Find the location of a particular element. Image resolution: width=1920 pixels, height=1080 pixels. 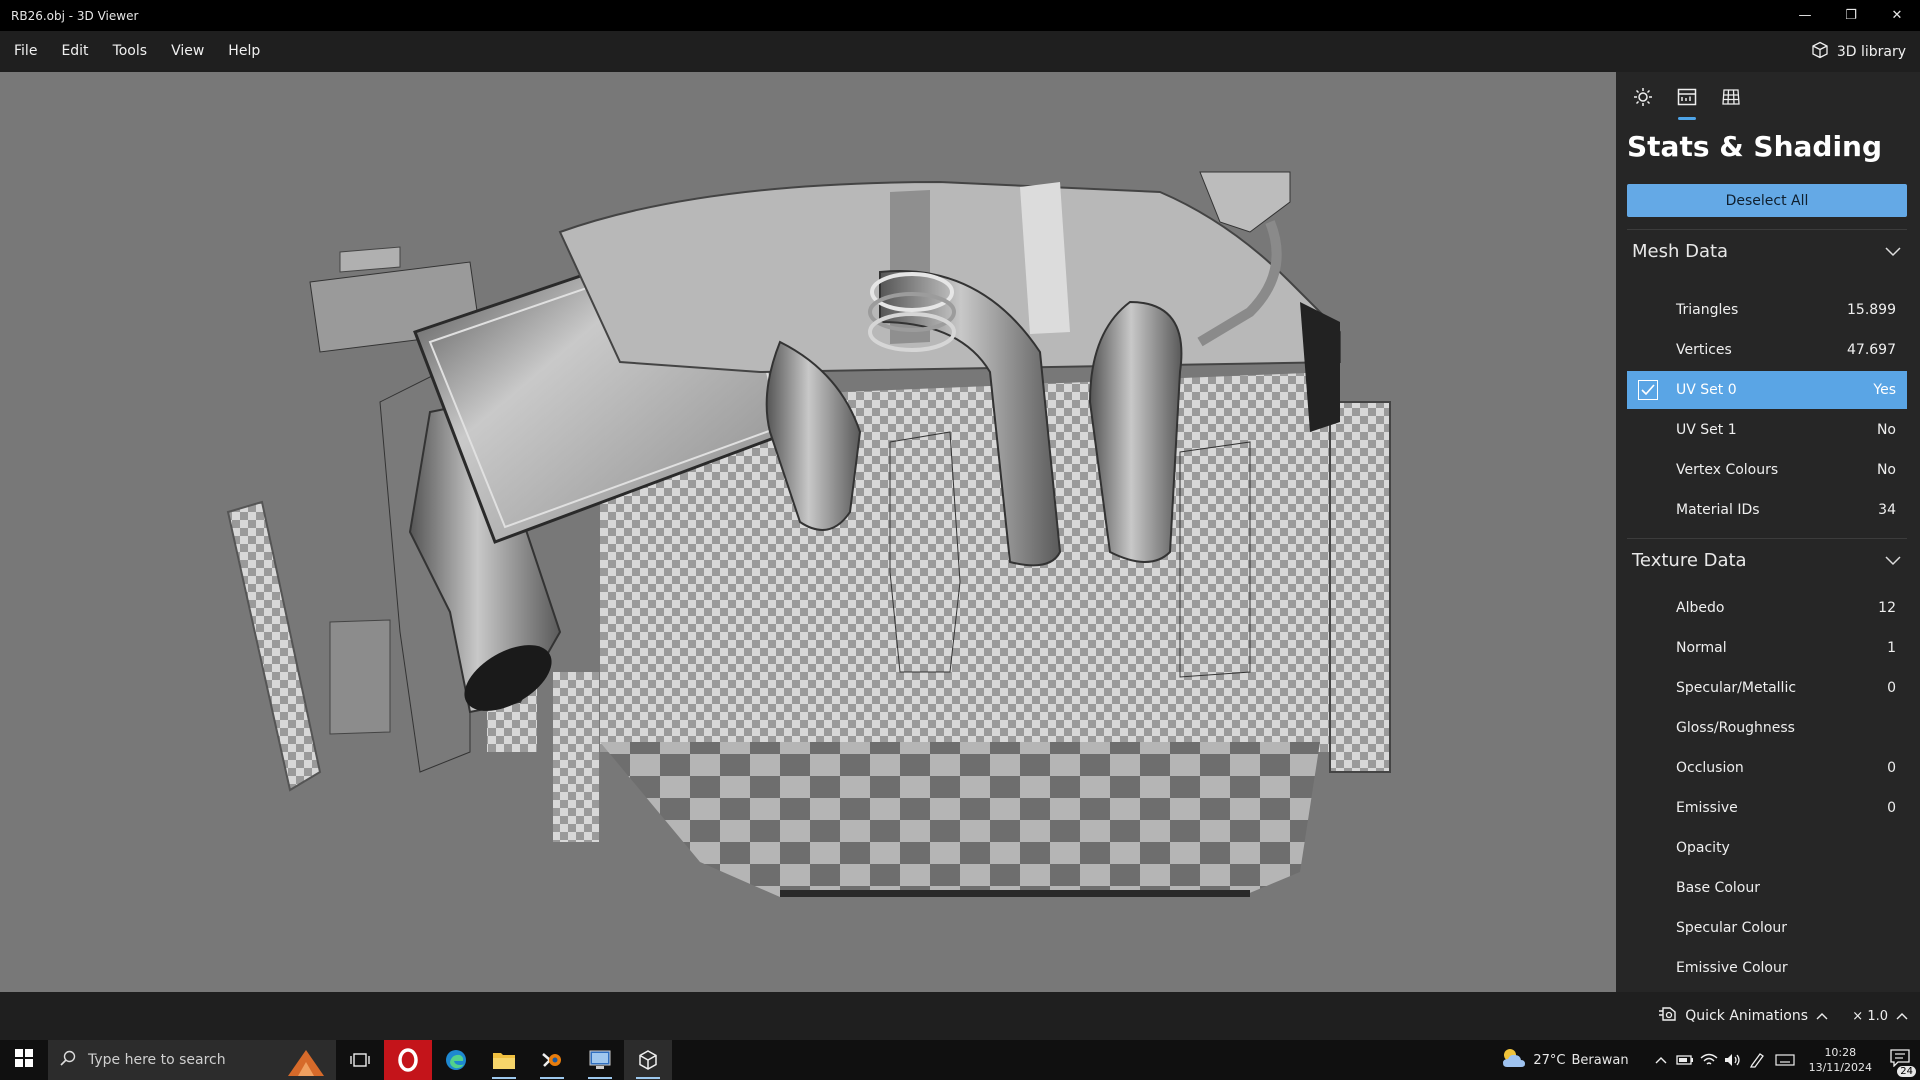

task-view-icon is located at coordinates (360, 1060).